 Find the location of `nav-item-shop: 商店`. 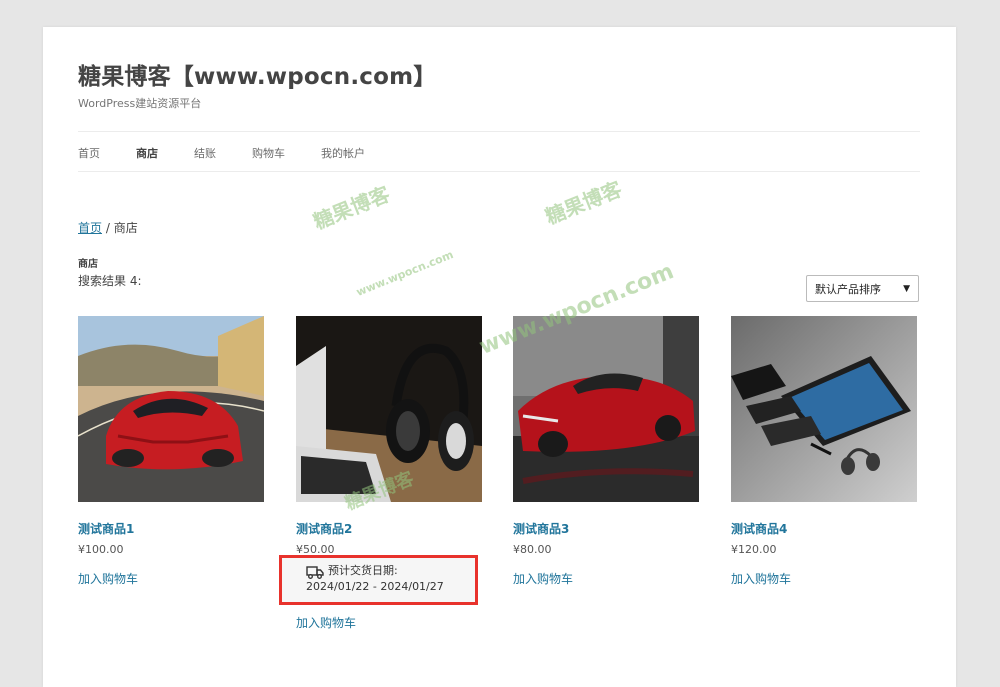

nav-item-shop: 商店 is located at coordinates (147, 153).